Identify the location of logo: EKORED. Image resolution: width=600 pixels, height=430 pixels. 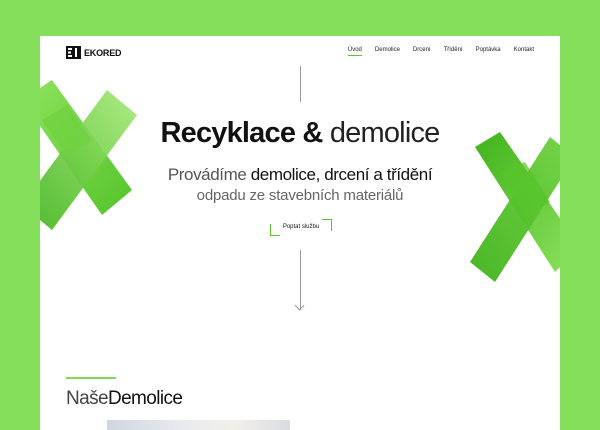
(94, 52).